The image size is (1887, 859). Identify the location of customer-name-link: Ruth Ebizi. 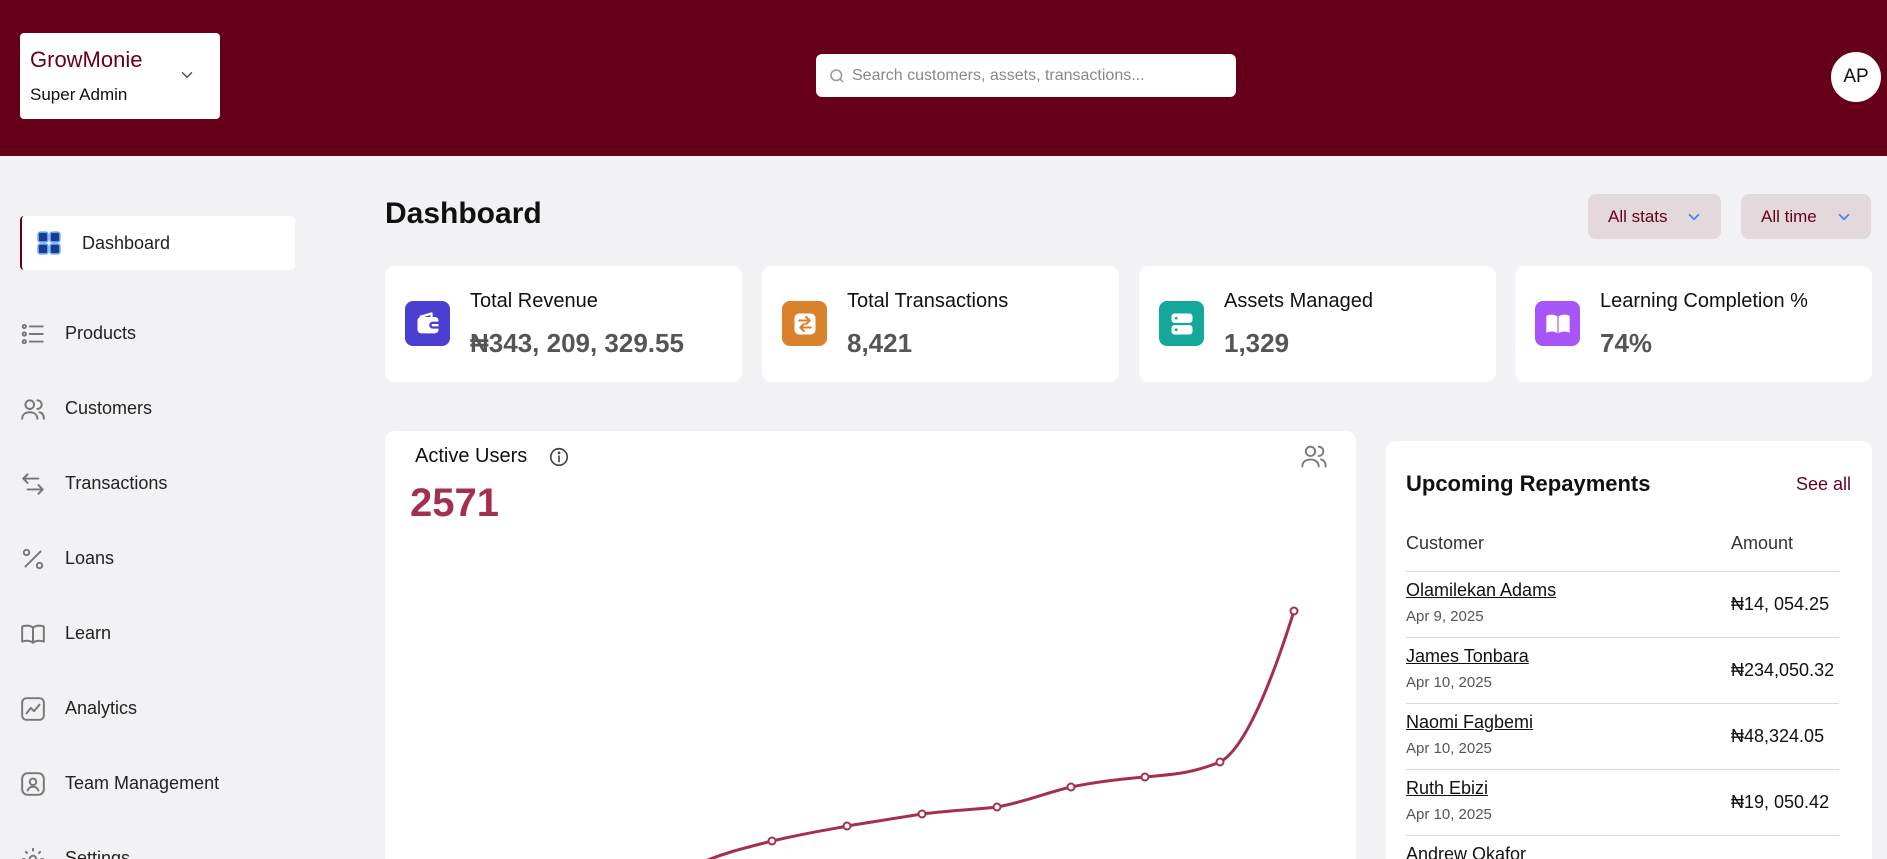
(1447, 788).